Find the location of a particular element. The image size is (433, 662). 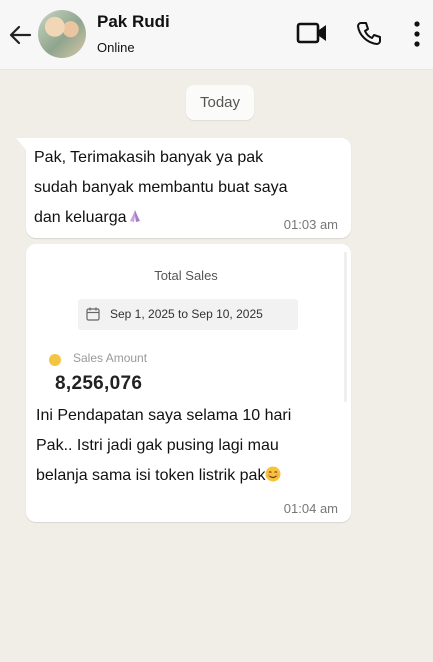

date-range-field: Sep 1, 2025 to Sep 10, 2025 is located at coordinates (188, 314).